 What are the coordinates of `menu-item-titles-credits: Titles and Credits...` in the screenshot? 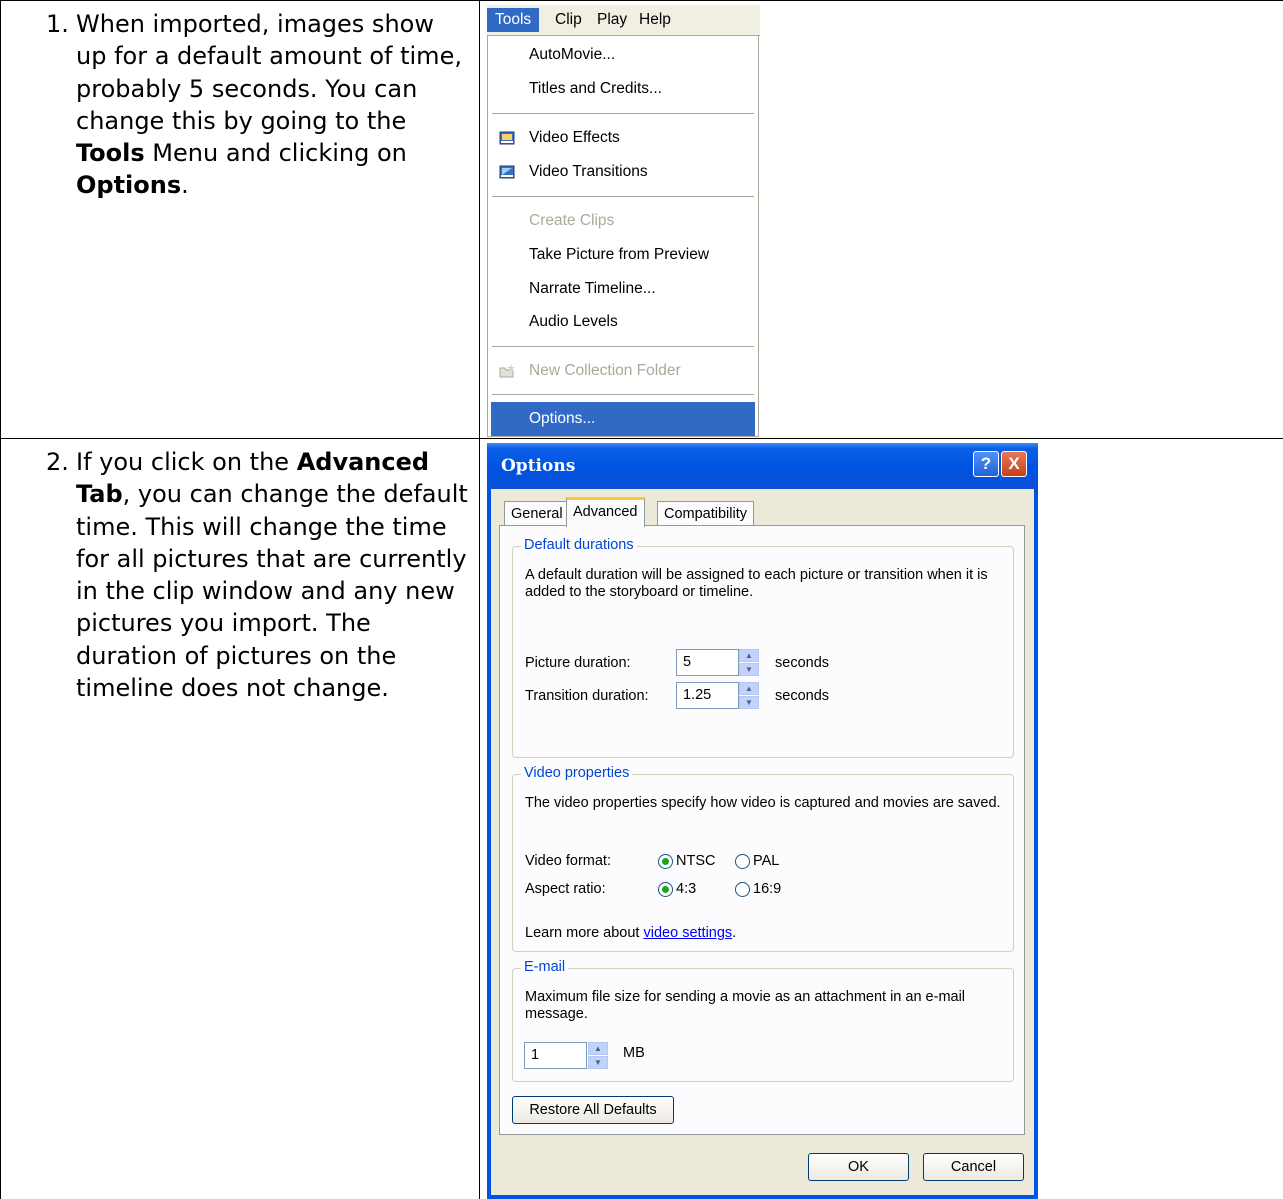 It's located at (623, 89).